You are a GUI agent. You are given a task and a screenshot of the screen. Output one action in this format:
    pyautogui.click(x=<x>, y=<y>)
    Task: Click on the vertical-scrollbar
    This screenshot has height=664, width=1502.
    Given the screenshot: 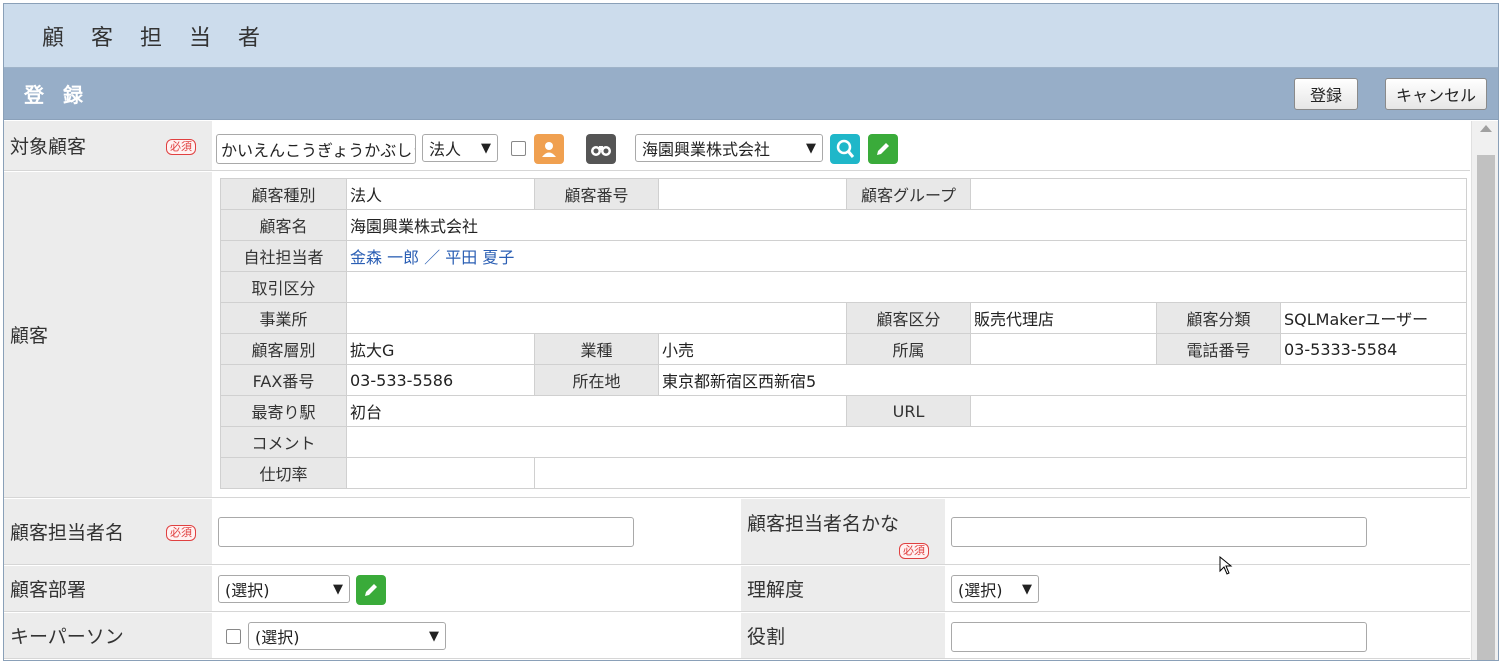 What is the action you would take?
    pyautogui.click(x=1484, y=390)
    